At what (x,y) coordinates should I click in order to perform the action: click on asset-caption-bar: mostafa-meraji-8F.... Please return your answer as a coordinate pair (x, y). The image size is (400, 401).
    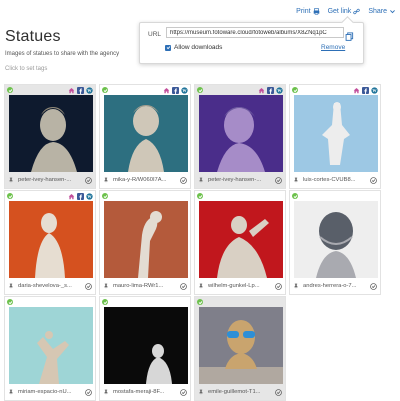
    Looking at the image, I should click on (145, 392).